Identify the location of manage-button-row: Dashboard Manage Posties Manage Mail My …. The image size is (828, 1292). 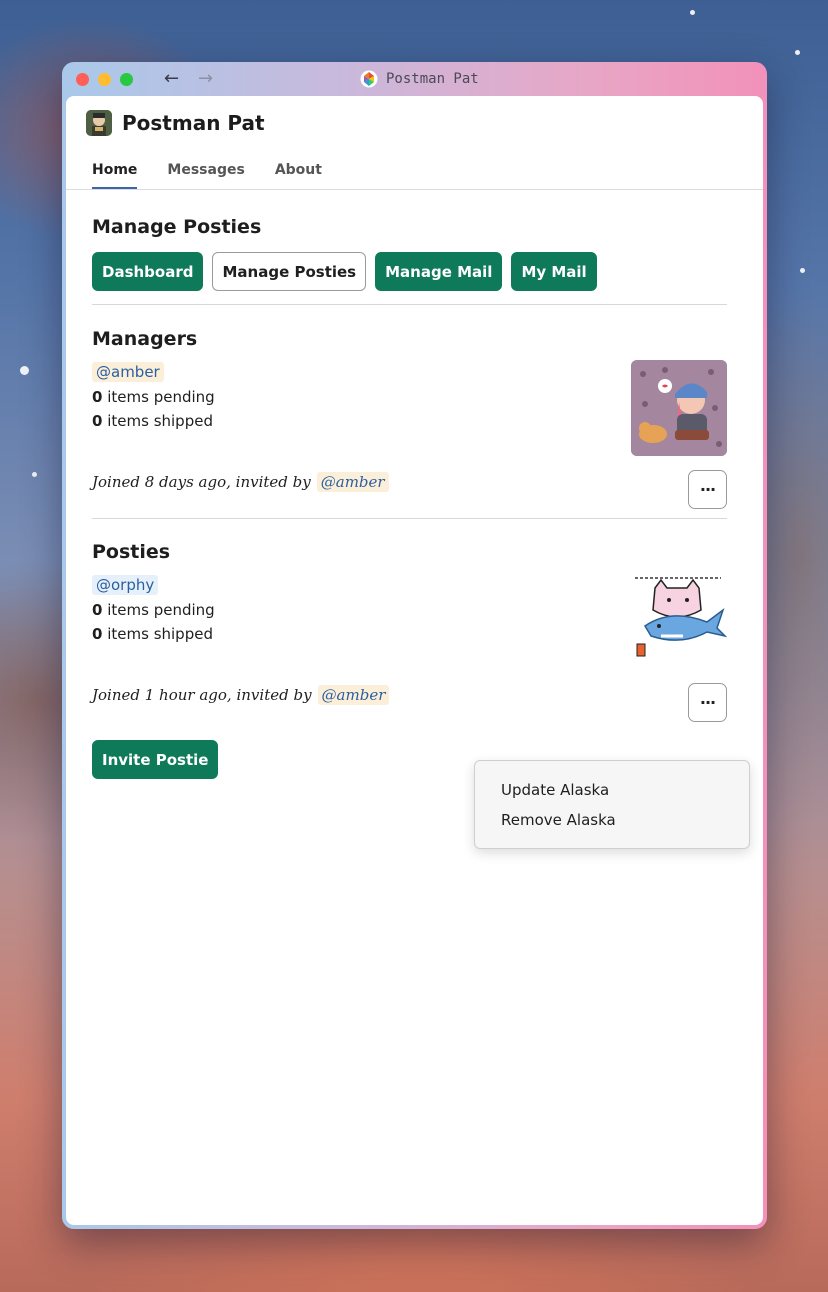
(344, 271).